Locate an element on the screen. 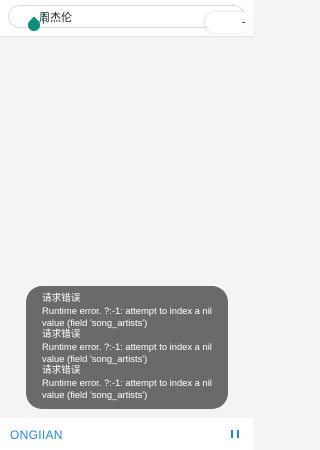  now-playing-title: ONGIIAN is located at coordinates (36, 435).